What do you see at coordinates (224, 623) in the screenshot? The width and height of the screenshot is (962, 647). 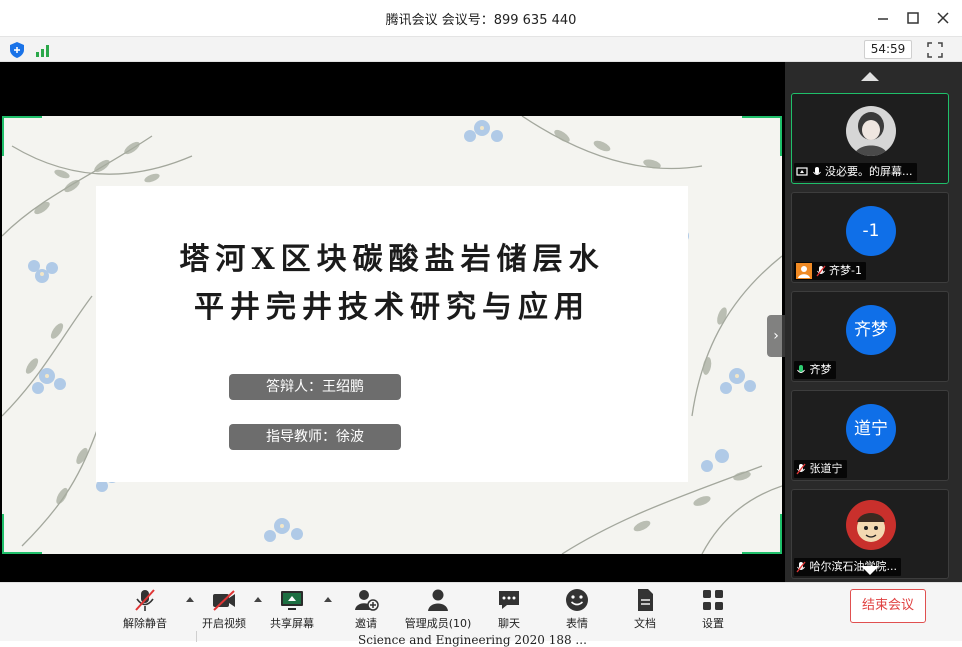 I see `start-video-label: 开启视频` at bounding box center [224, 623].